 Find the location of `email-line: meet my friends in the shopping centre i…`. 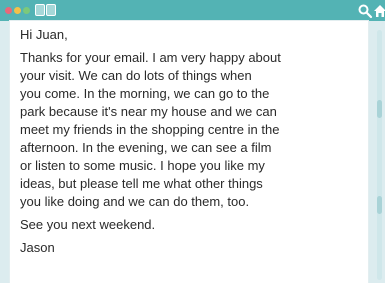

email-line: meet my friends in the shopping centre i… is located at coordinates (150, 129).